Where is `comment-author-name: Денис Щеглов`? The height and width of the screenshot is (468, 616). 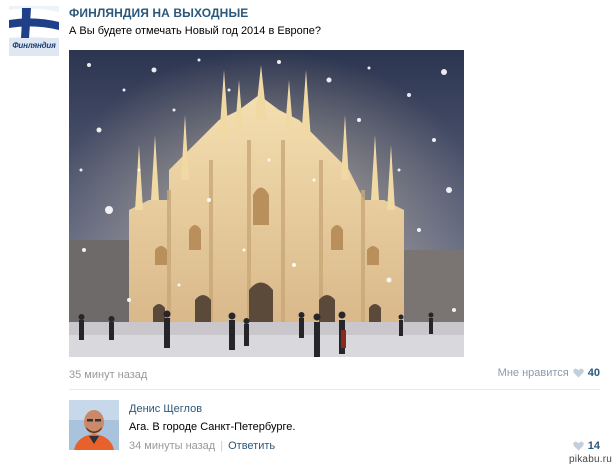 comment-author-name: Денис Щеглов is located at coordinates (165, 409).